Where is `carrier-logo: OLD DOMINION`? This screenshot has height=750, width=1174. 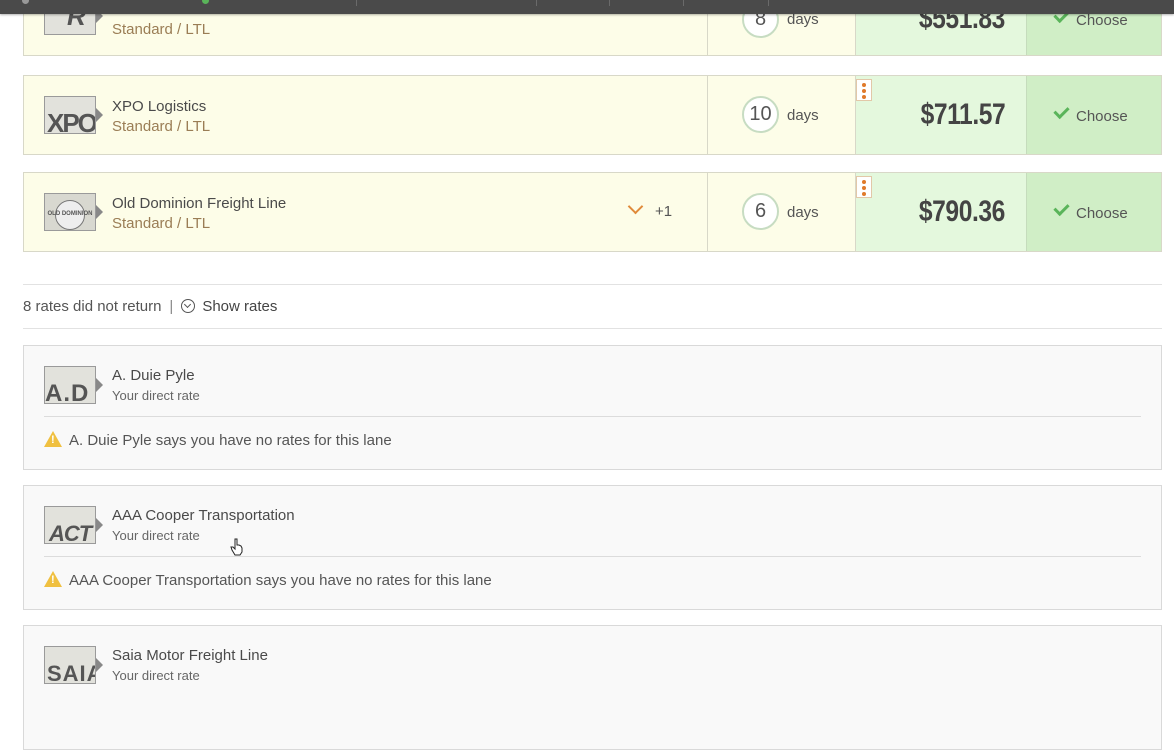
carrier-logo: OLD DOMINION is located at coordinates (70, 212).